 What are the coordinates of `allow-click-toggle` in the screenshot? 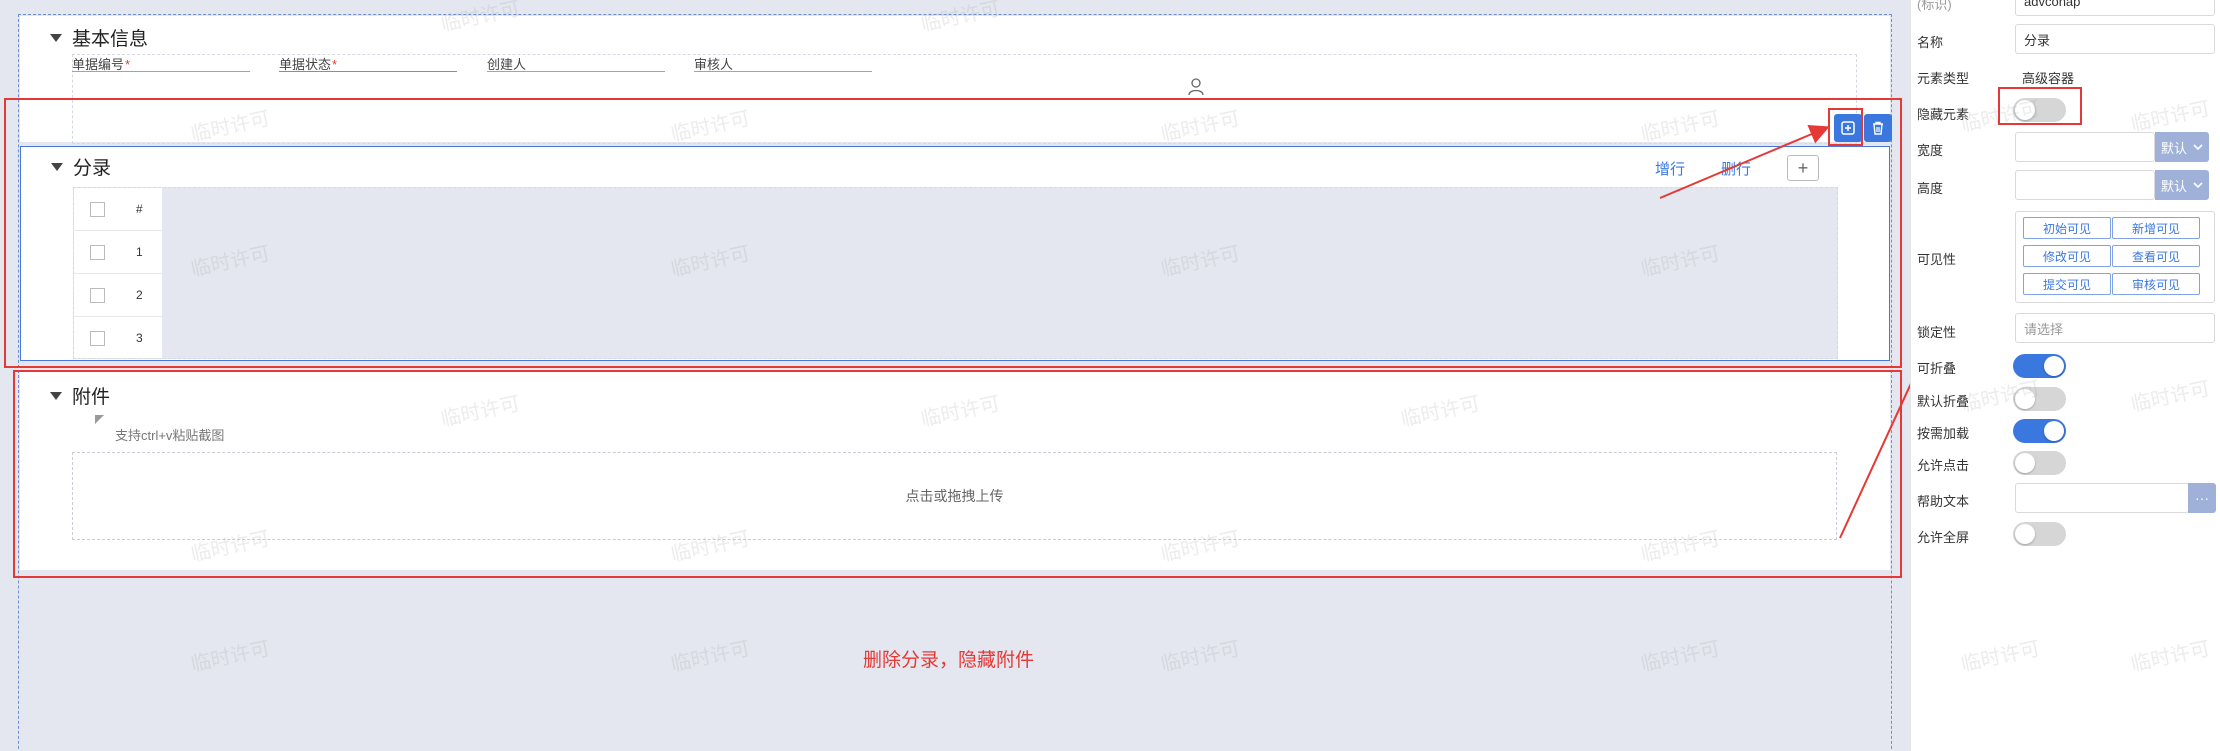 It's located at (2039, 463).